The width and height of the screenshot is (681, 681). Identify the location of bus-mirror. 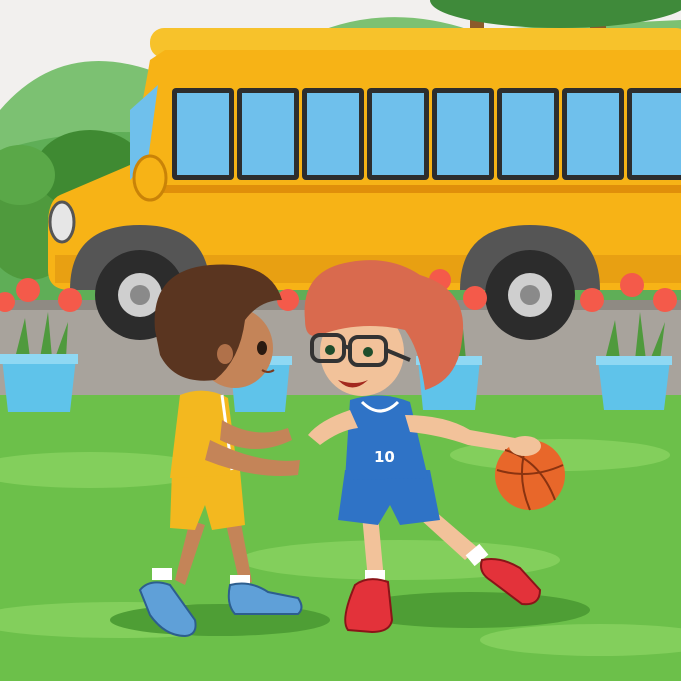
(150, 178).